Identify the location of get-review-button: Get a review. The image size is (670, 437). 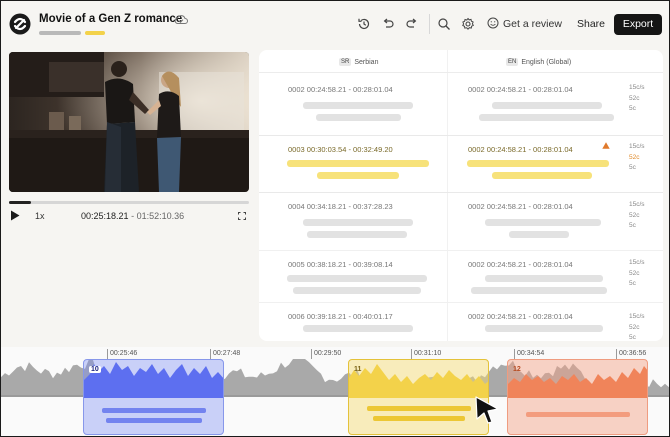
(532, 24).